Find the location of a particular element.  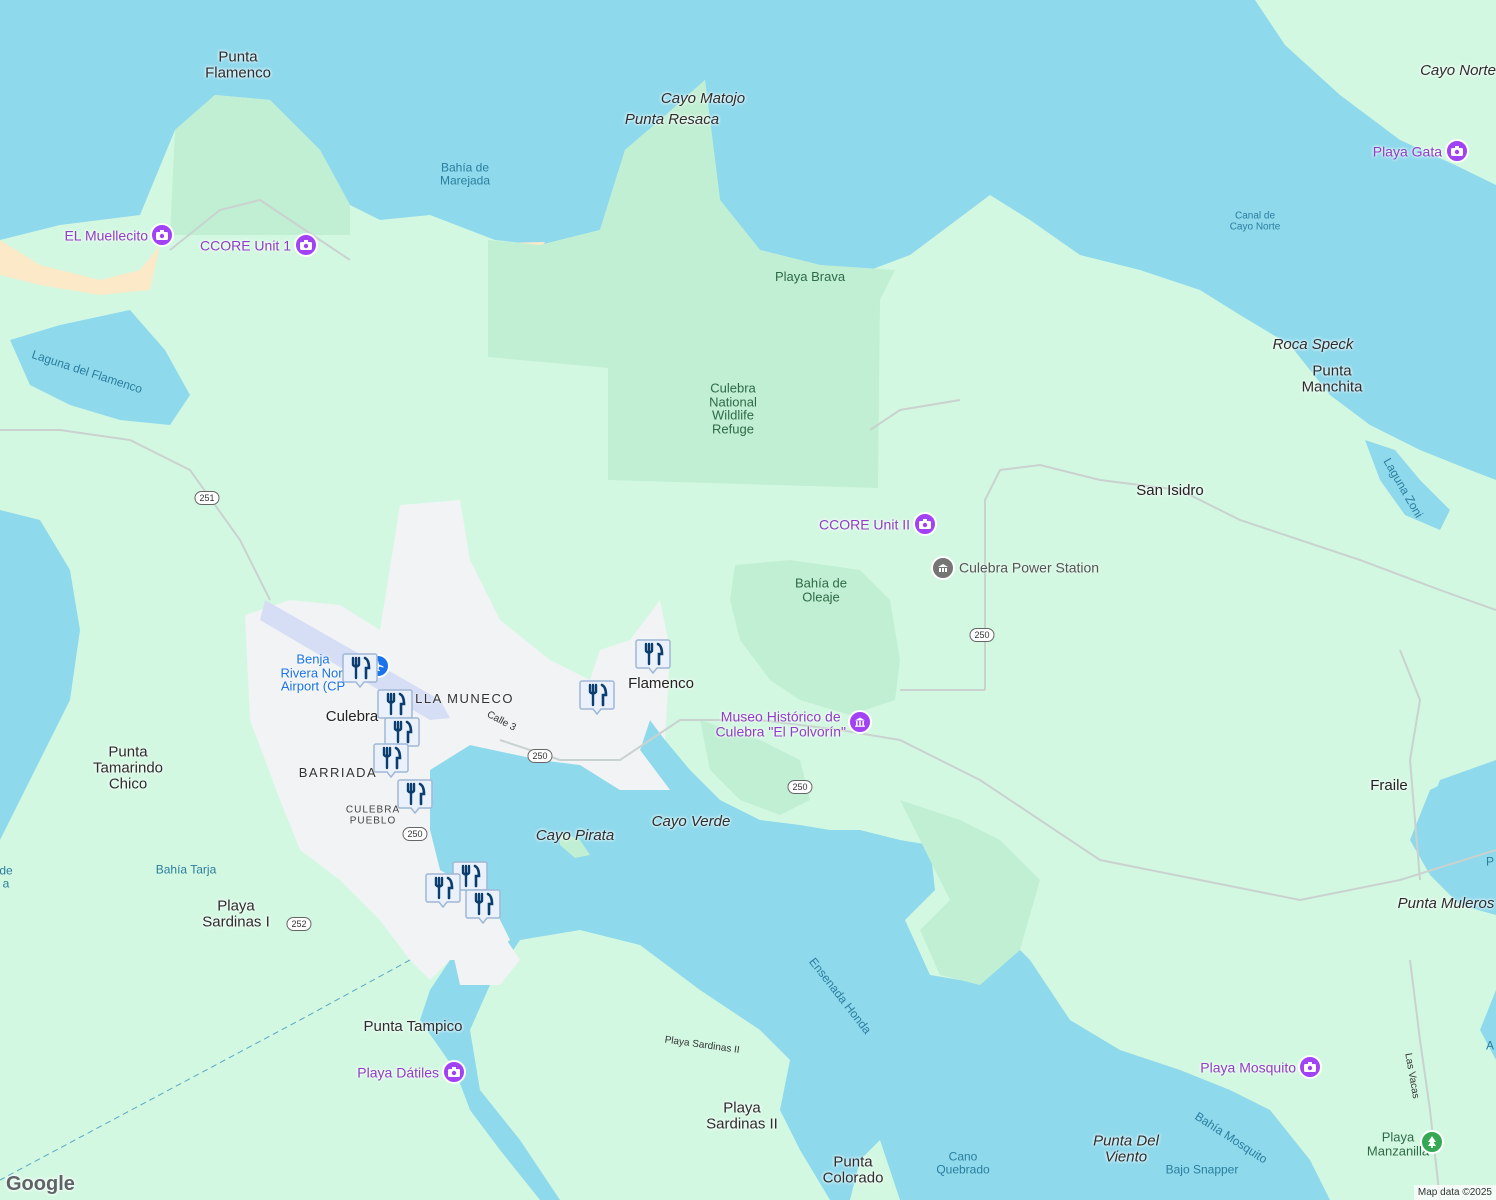

museum-icon is located at coordinates (860, 722).